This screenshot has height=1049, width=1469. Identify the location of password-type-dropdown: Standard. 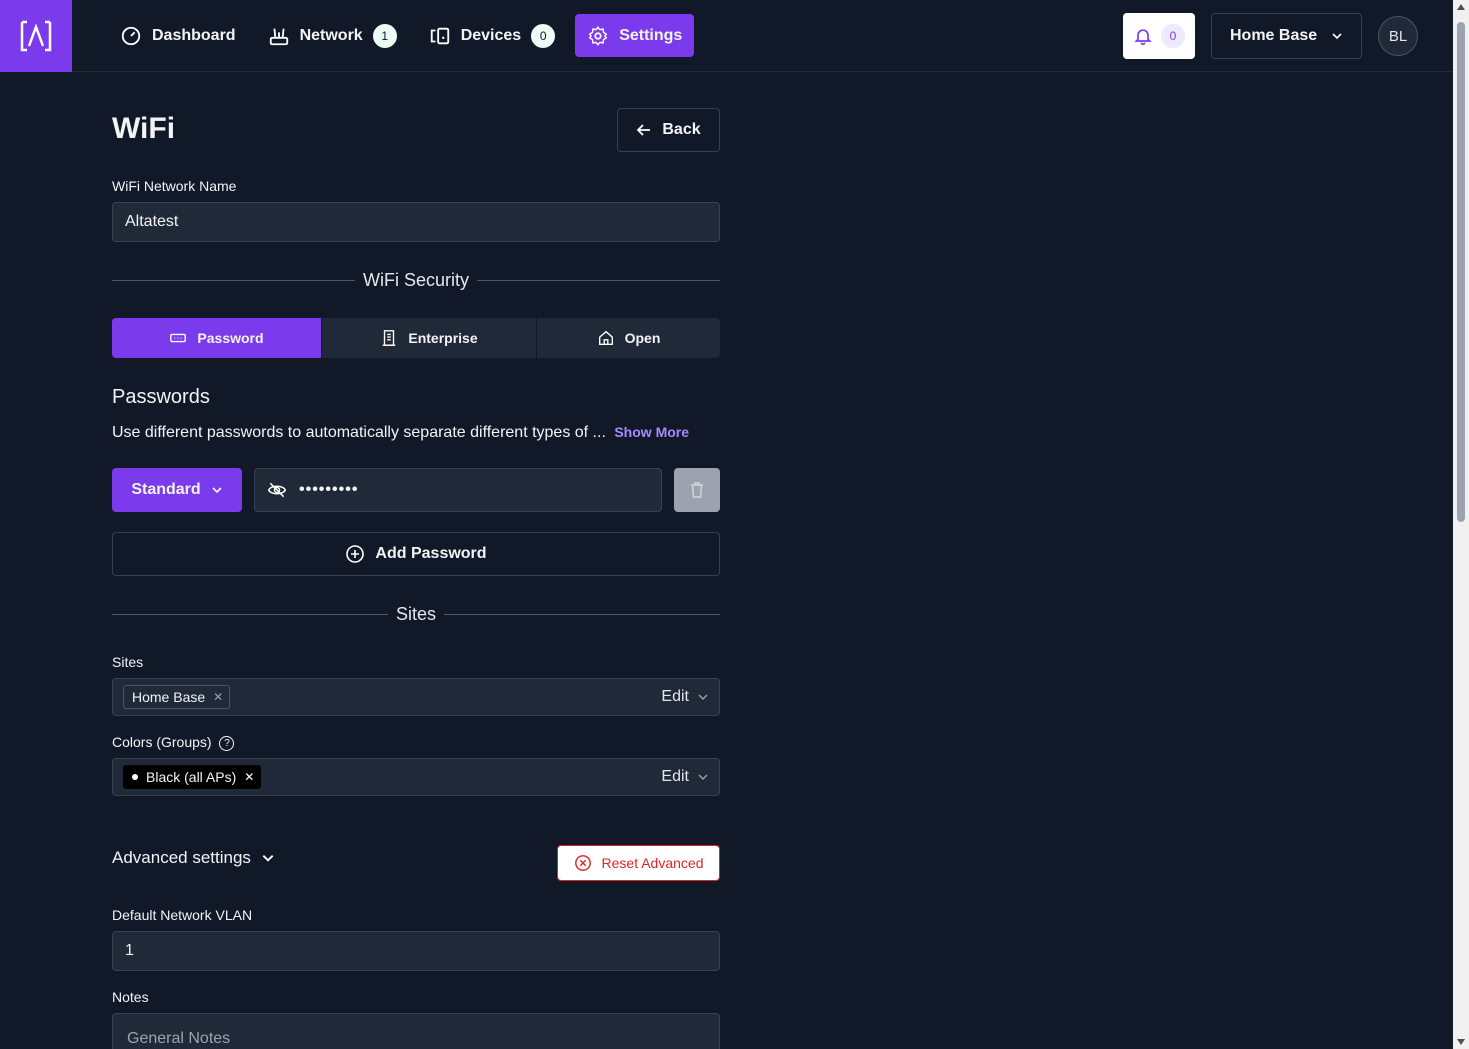
(177, 490).